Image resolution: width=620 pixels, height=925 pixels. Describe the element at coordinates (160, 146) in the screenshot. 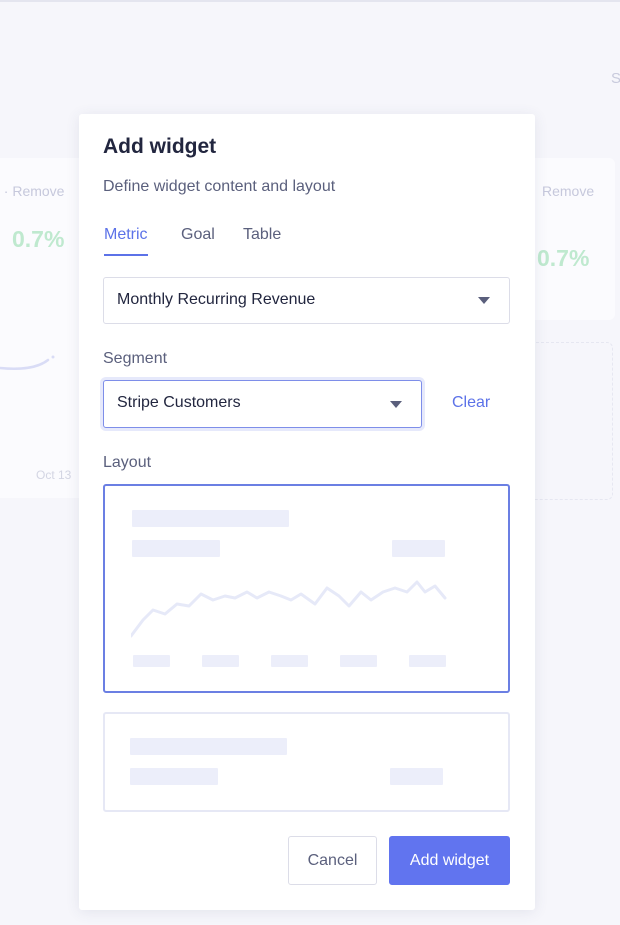

I see `modal-title: Add widget` at that location.